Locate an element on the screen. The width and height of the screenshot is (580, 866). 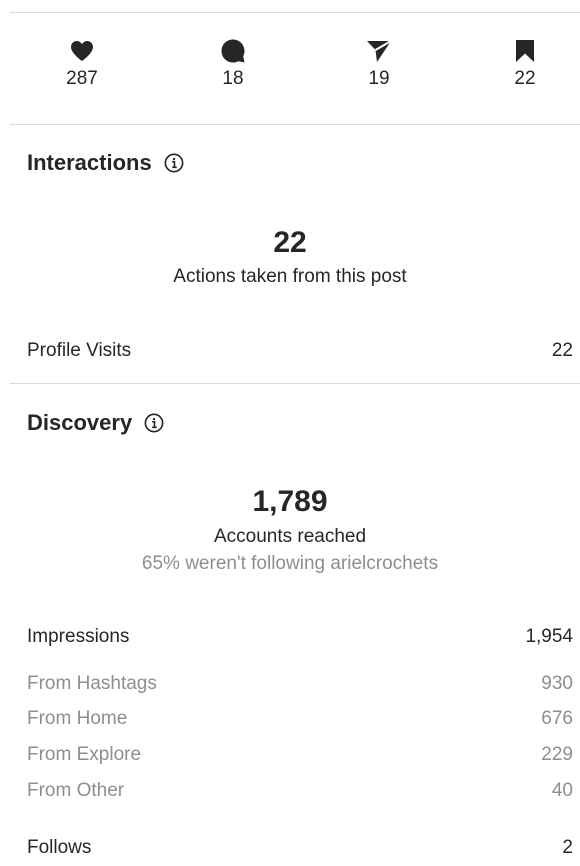
interactions-header: Interactions is located at coordinates (105, 163).